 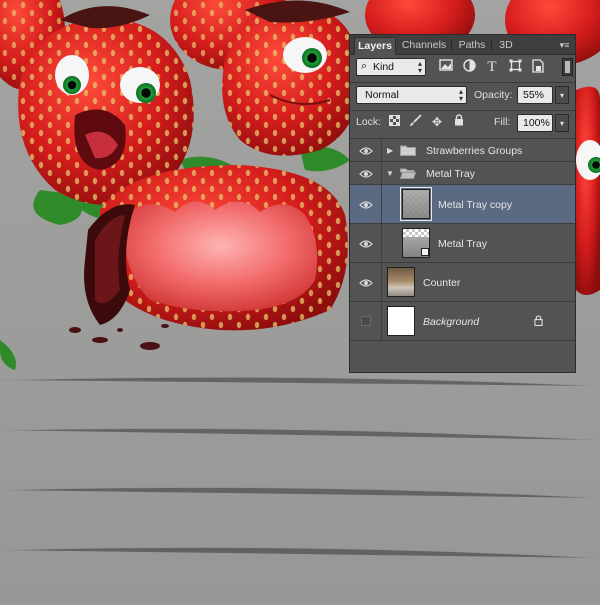 I want to click on layer-name: Strawberries Groups, so click(x=474, y=151).